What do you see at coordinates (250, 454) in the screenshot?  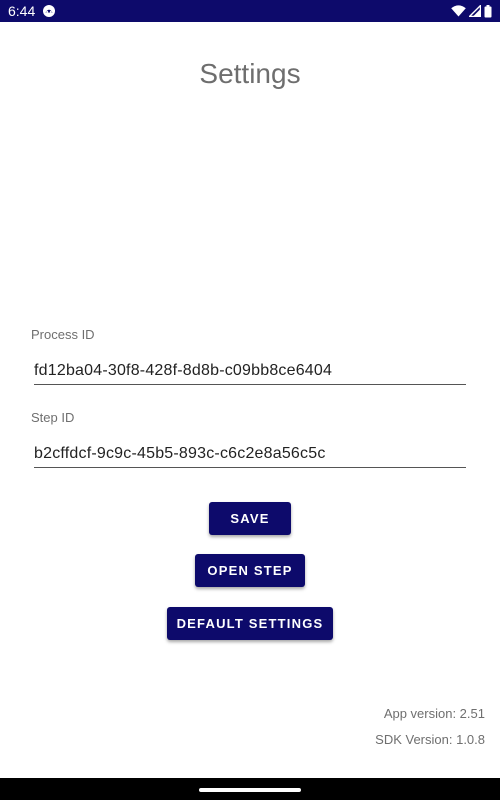 I see `step-id-input` at bounding box center [250, 454].